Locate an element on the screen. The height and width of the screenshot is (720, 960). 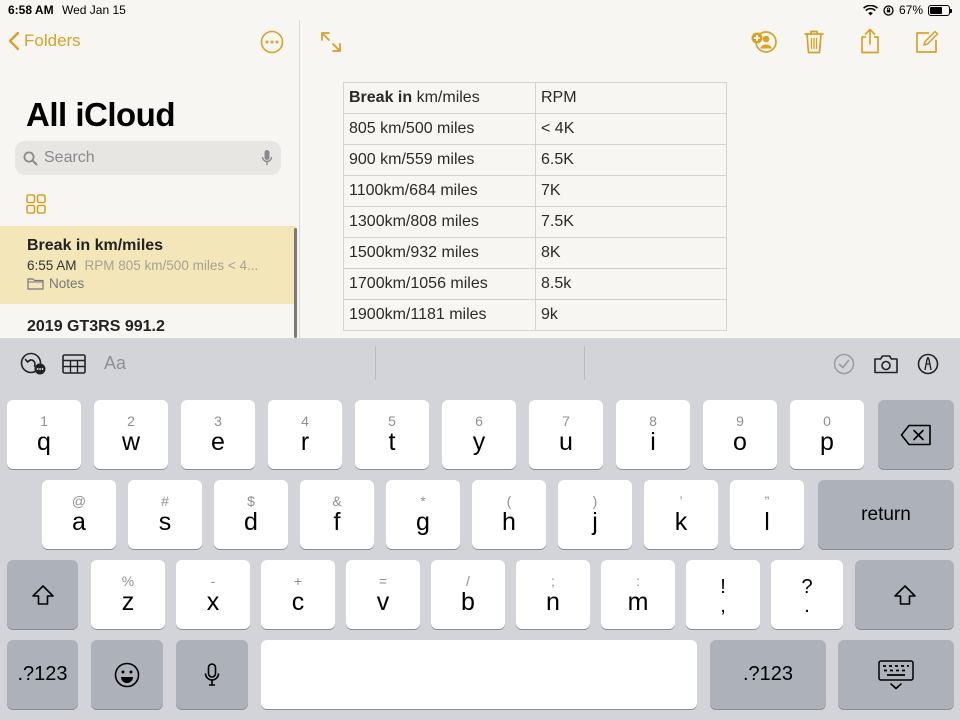
space-bar is located at coordinates (479, 674).